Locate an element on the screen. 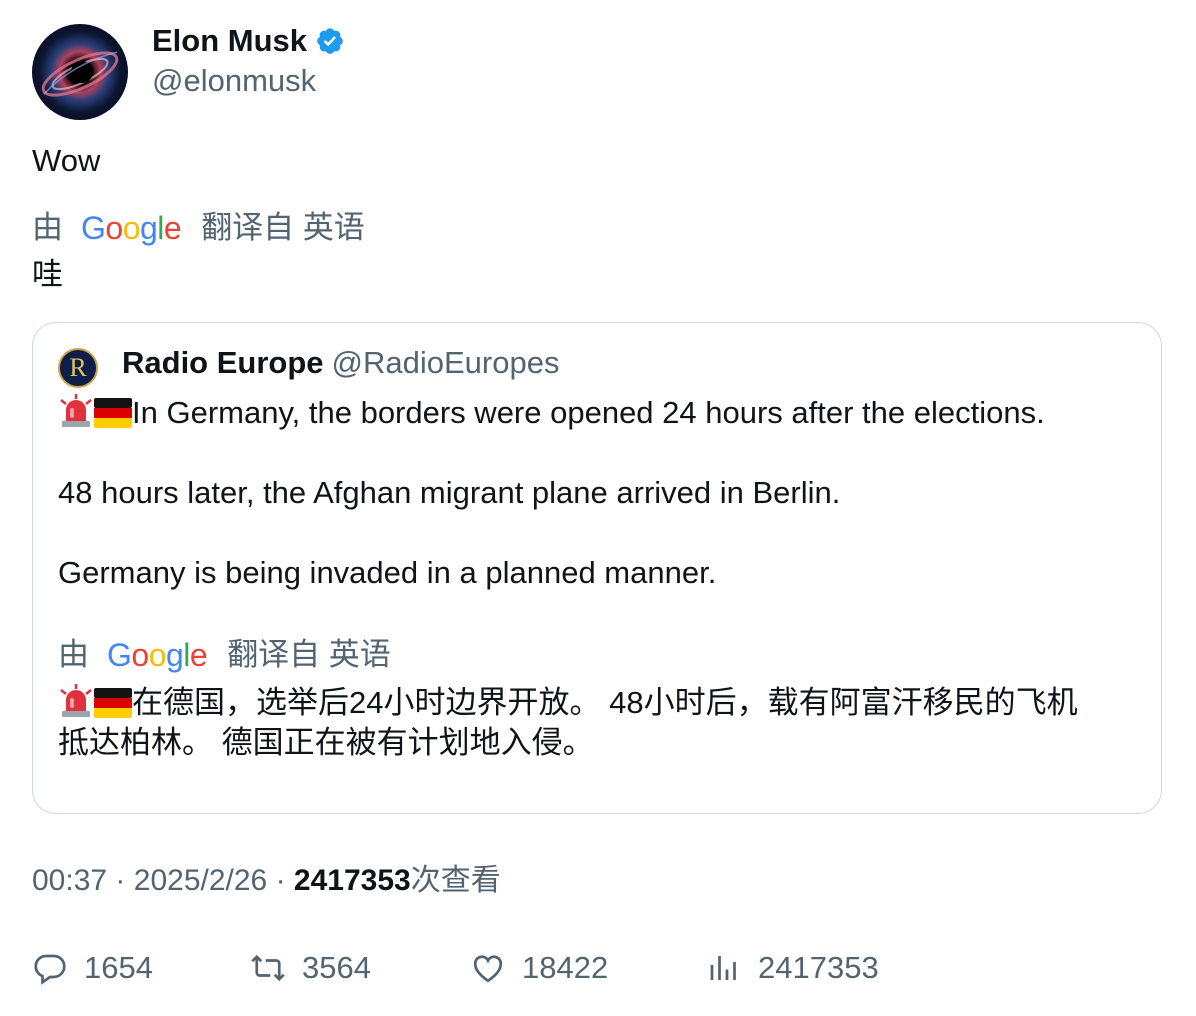 This screenshot has width=1196, height=1016. author-avatar is located at coordinates (80, 72).